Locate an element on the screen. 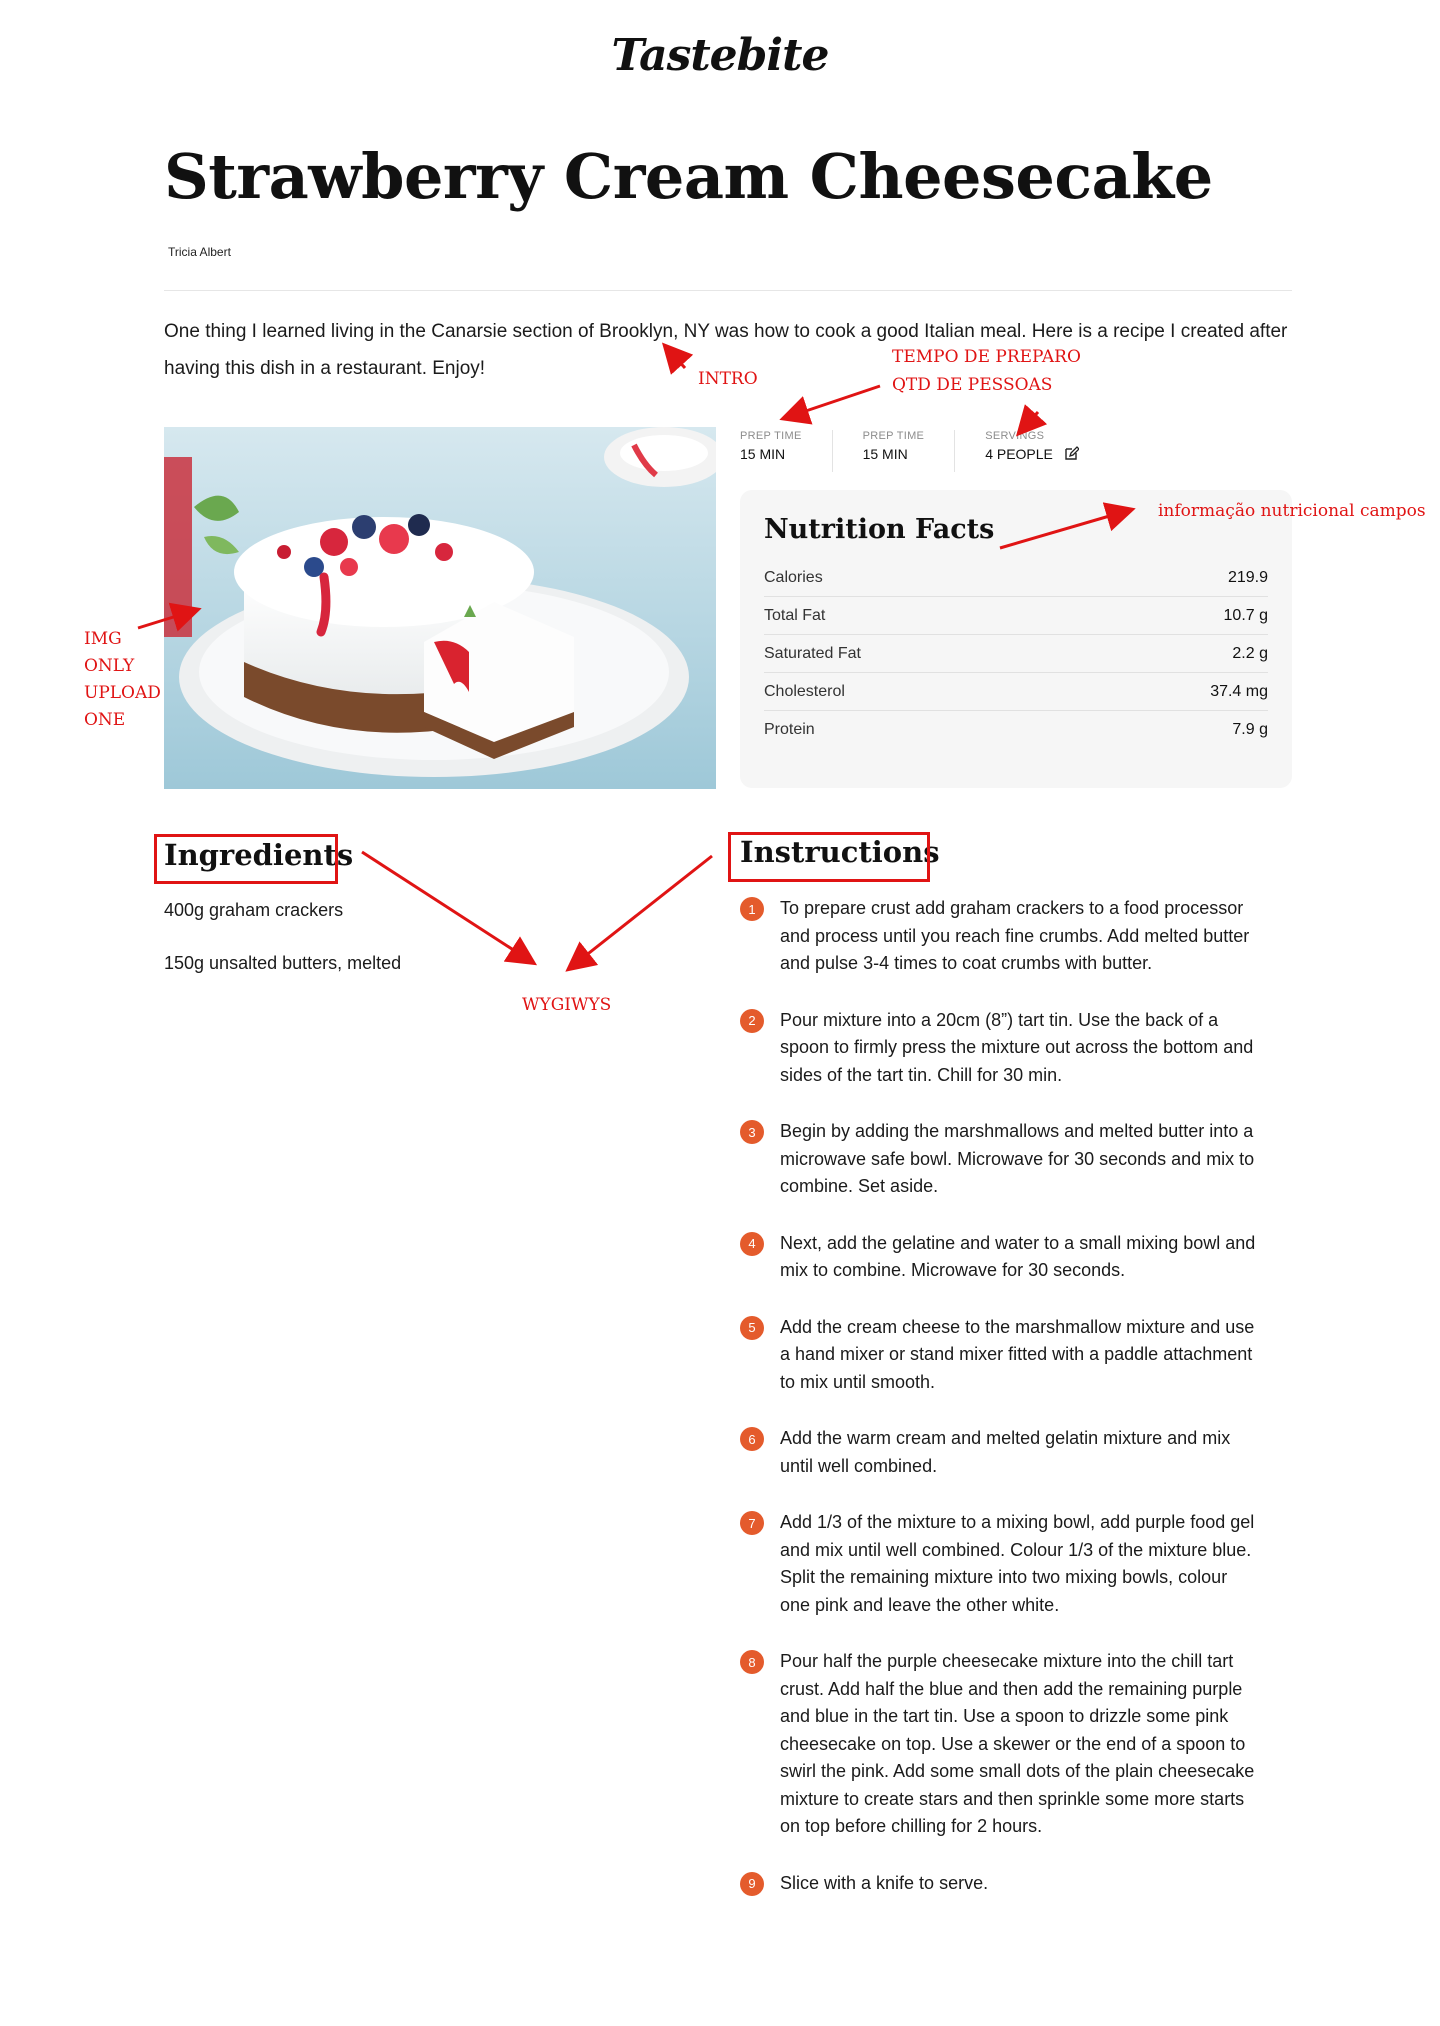 The height and width of the screenshot is (2026, 1440). annotation-prep-line1: TEMPO DE PREPARO is located at coordinates (986, 357).